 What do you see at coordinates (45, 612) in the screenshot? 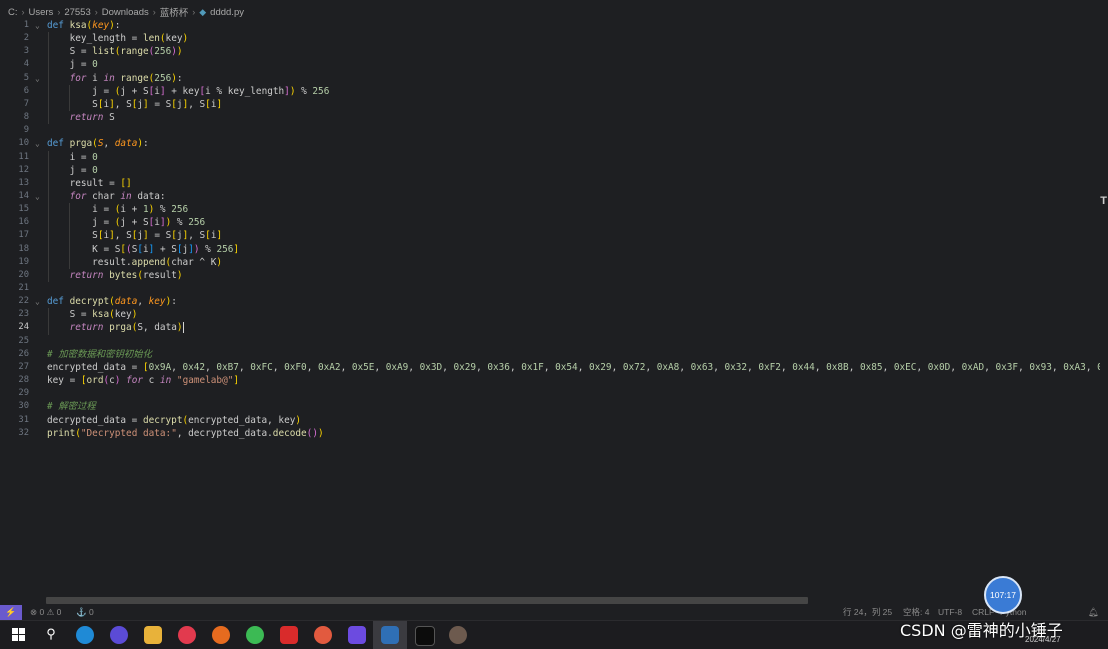
I see `errors-status: ⊗ 0 ⚠ 0` at bounding box center [45, 612].